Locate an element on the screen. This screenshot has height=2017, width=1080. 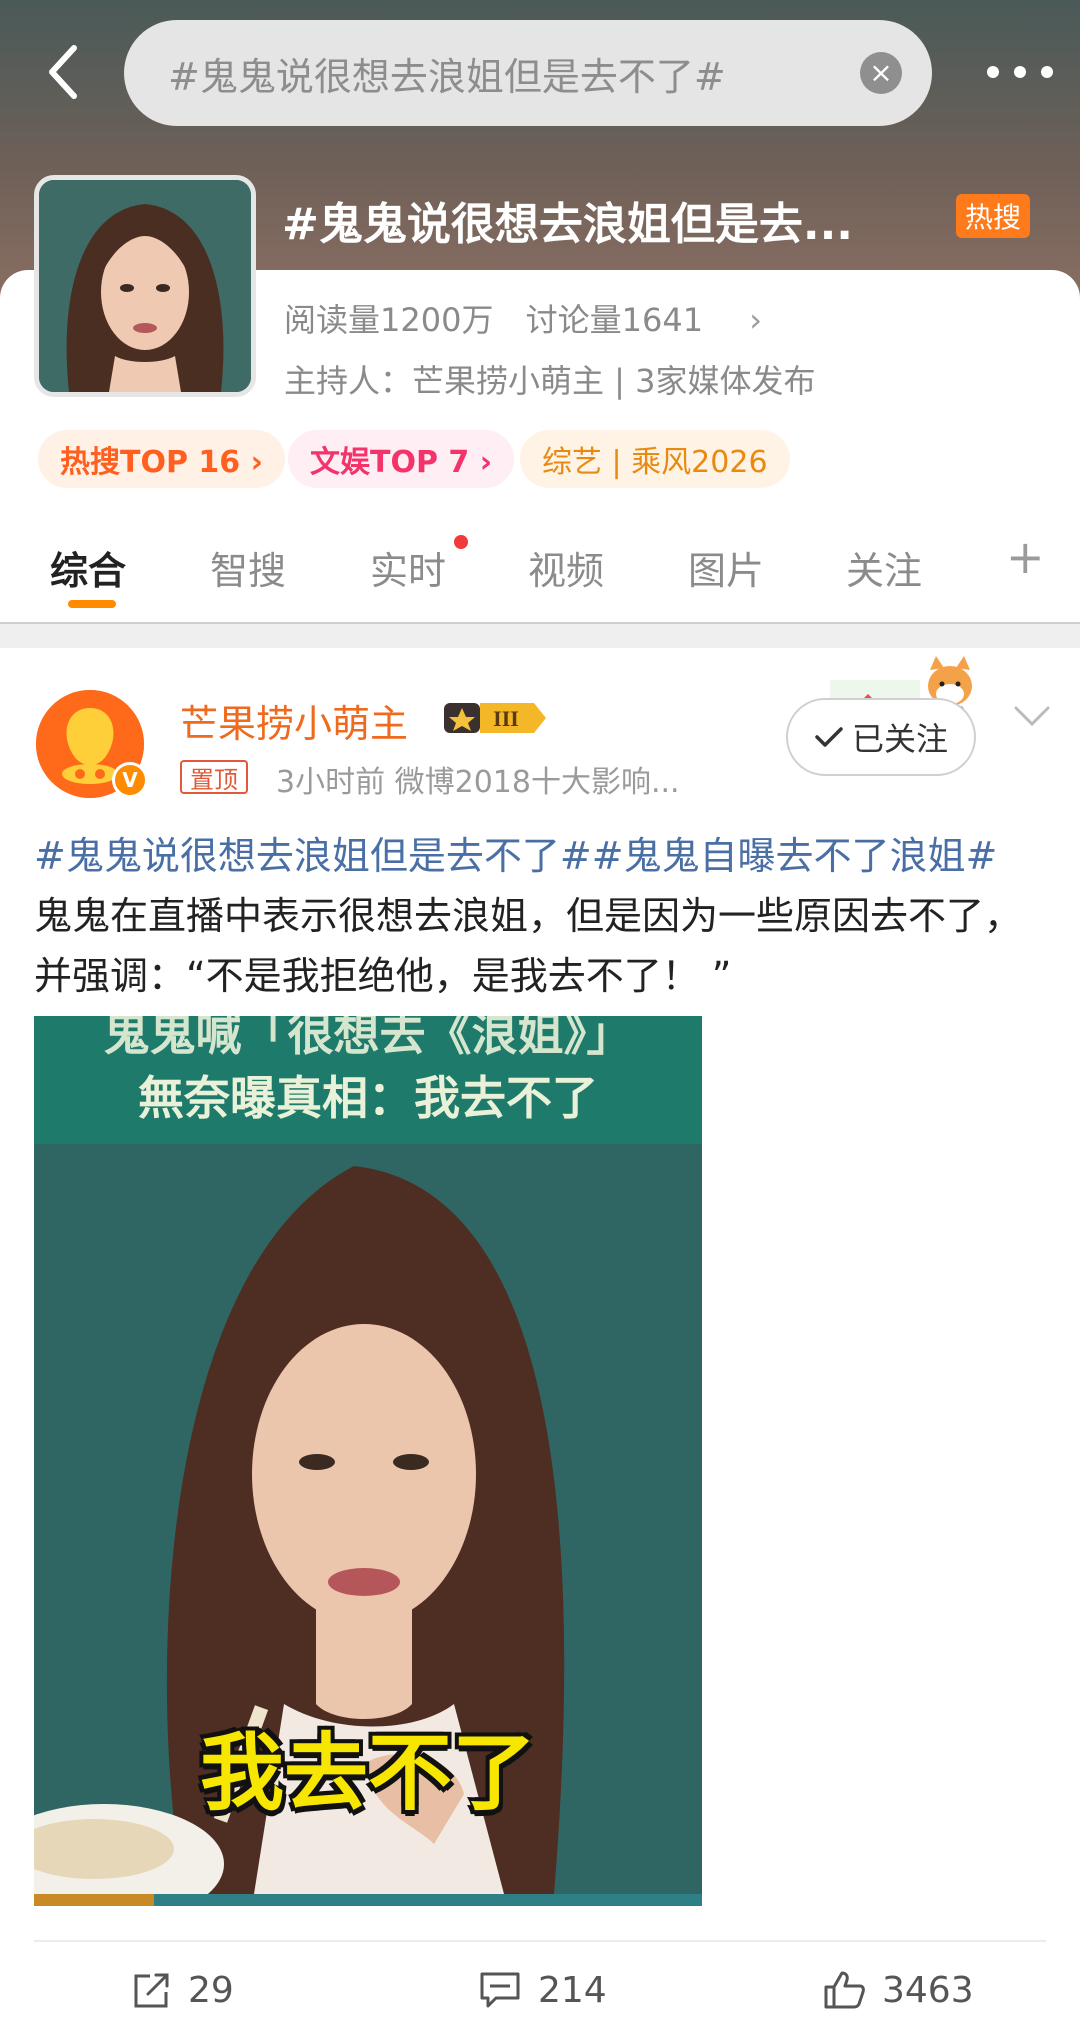
tab-bar: 综合 智搜 实时 视频 图片 关注 is located at coordinates (540, 570).